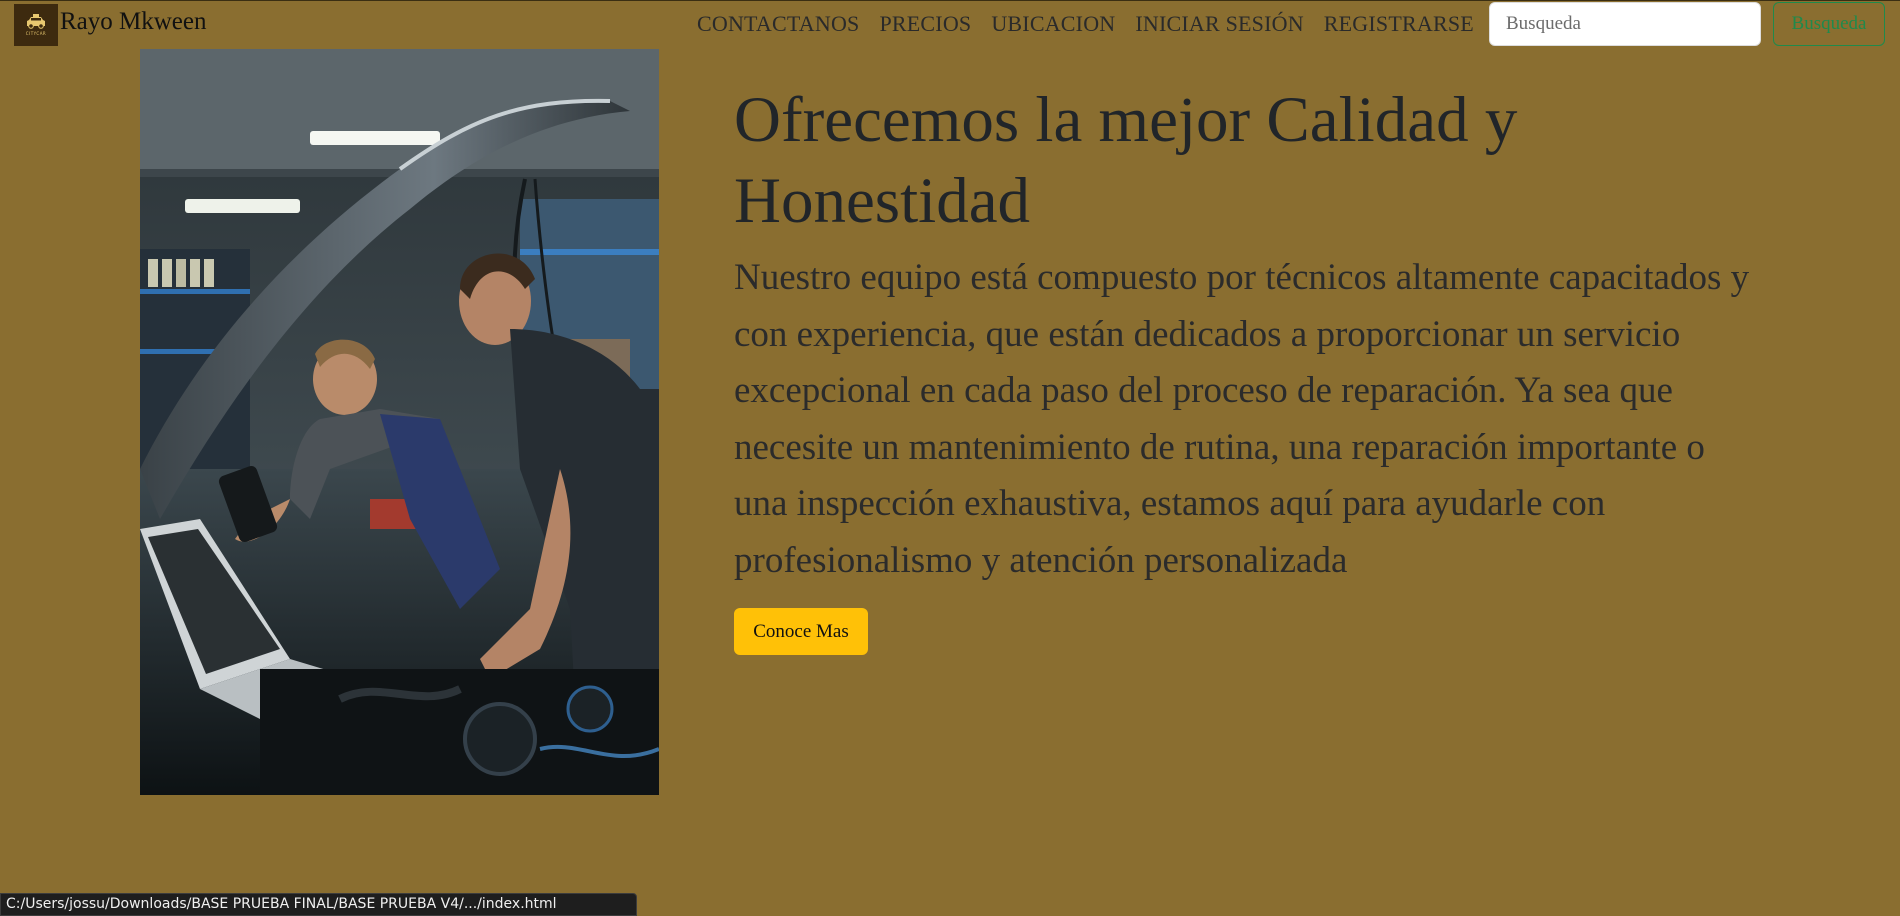  Describe the element at coordinates (133, 21) in the screenshot. I see `brand-name: Rayo Mkween` at that location.